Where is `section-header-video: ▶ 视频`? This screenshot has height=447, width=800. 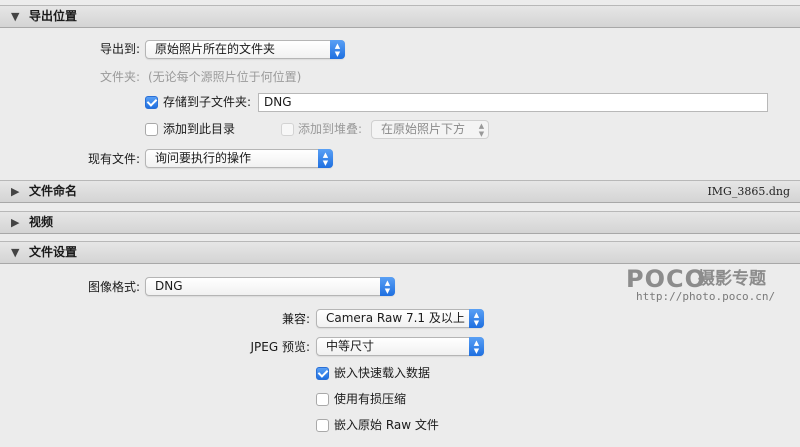
section-header-video: ▶ 视频 is located at coordinates (400, 222).